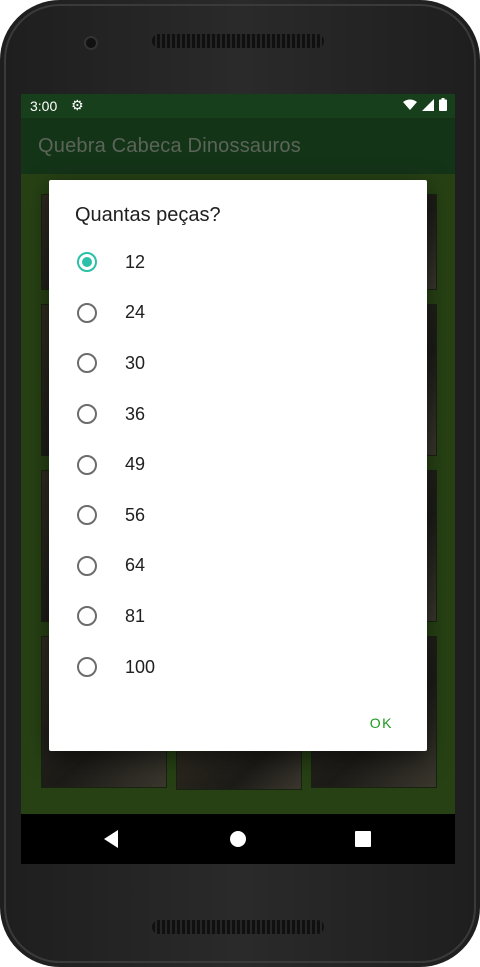  I want to click on ok-button: OK, so click(381, 723).